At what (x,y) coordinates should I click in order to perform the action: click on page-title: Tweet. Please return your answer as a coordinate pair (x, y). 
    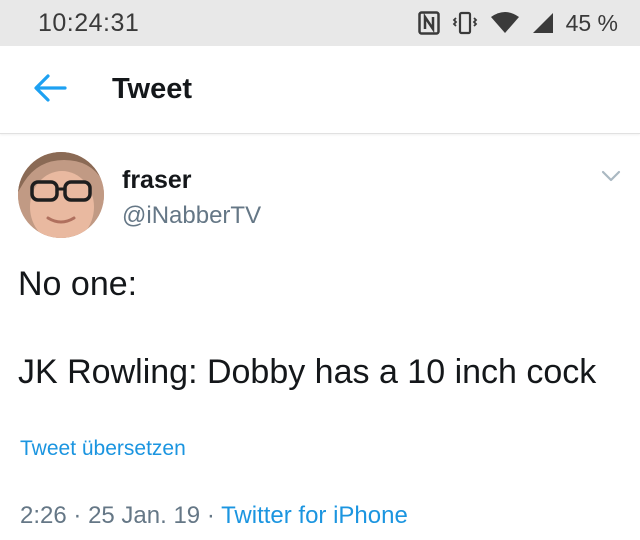
    Looking at the image, I should click on (152, 89).